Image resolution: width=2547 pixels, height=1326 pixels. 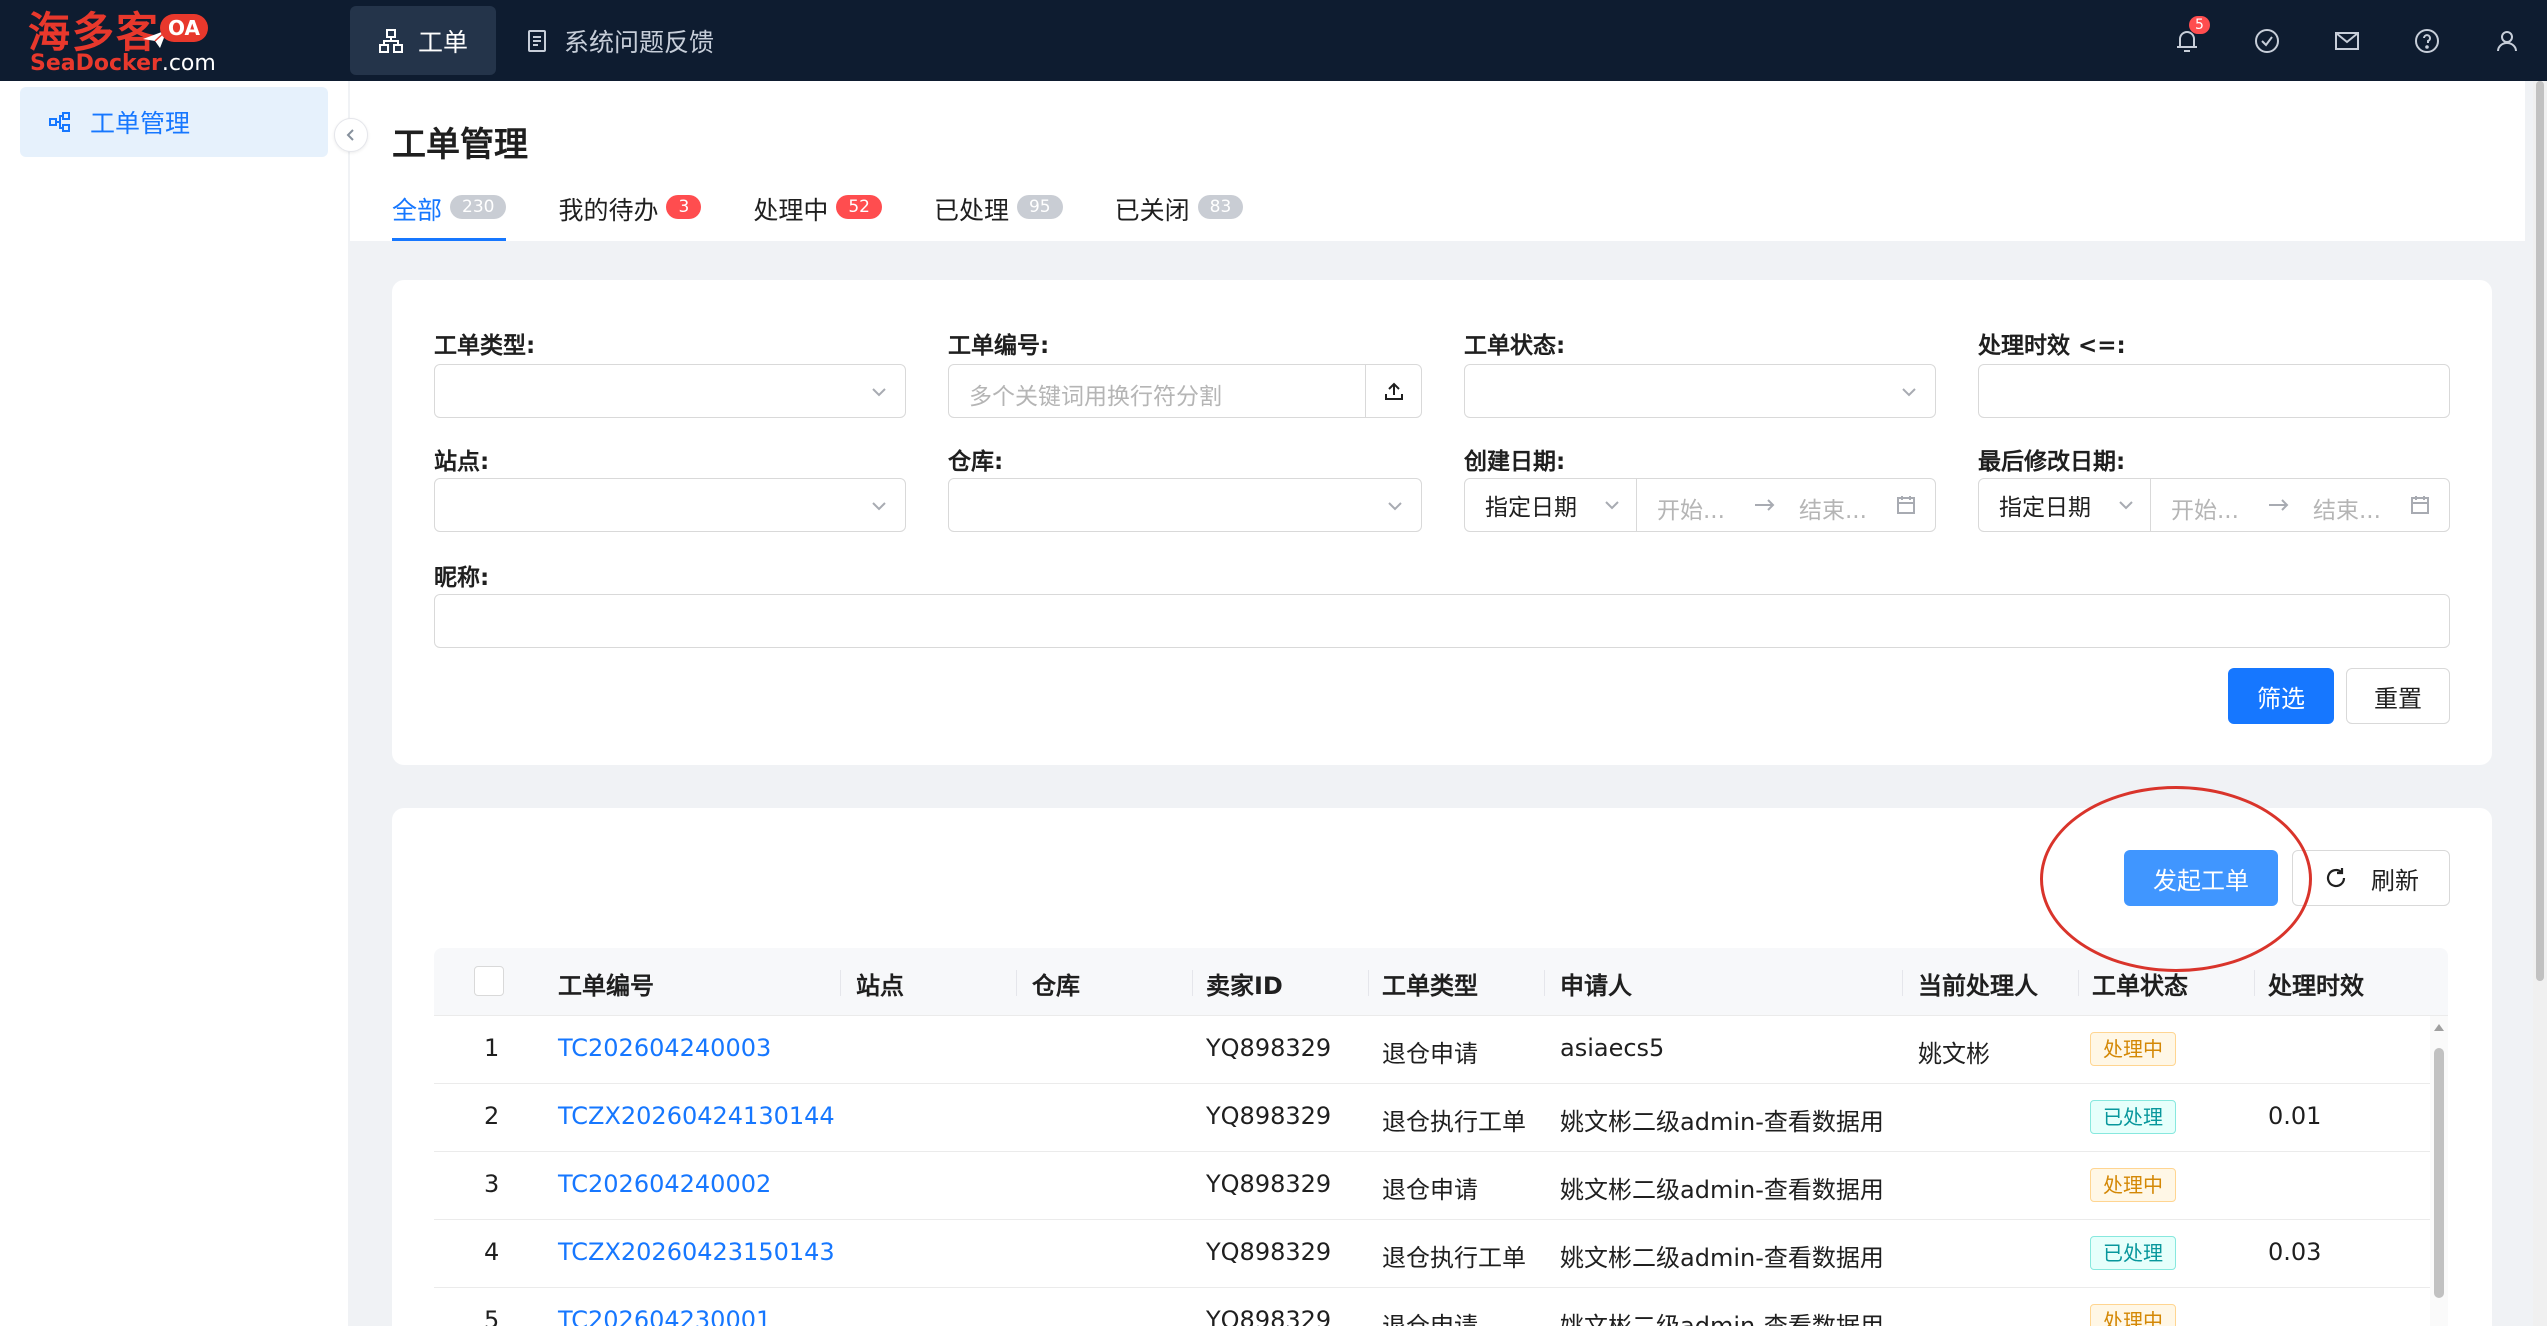 I want to click on mail-icon, so click(x=2347, y=40).